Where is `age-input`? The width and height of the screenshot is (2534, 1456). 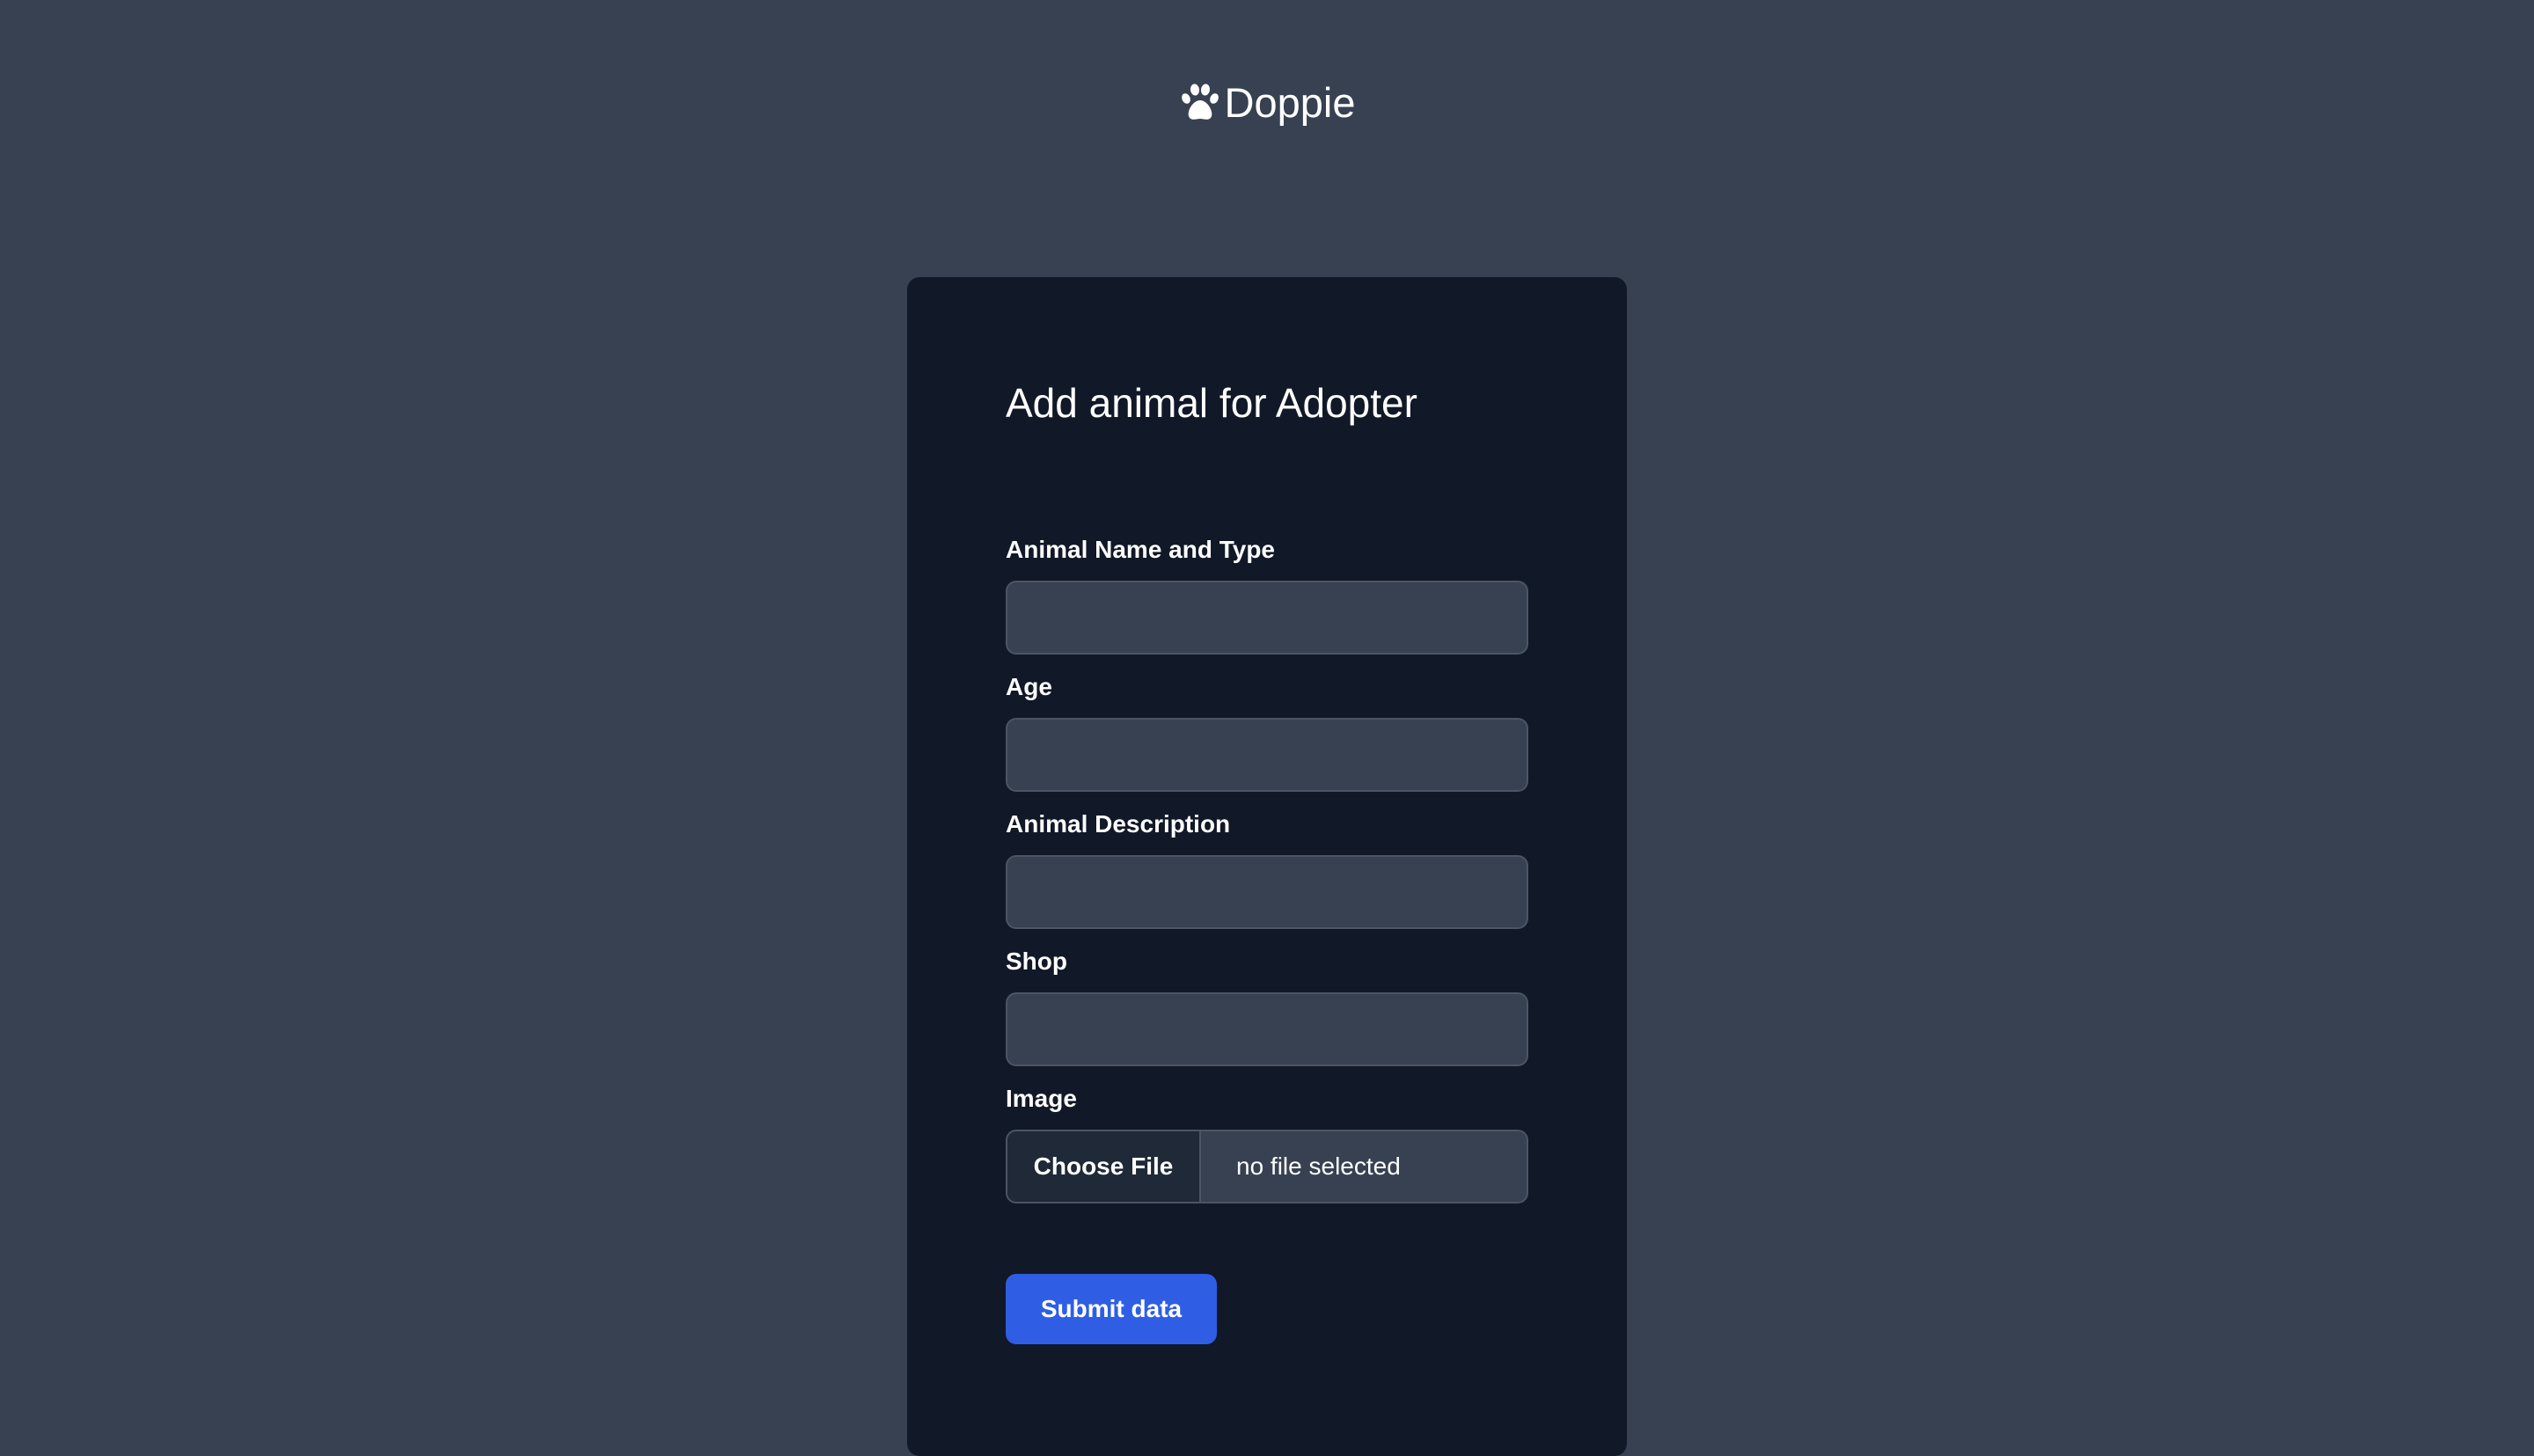
age-input is located at coordinates (1267, 755).